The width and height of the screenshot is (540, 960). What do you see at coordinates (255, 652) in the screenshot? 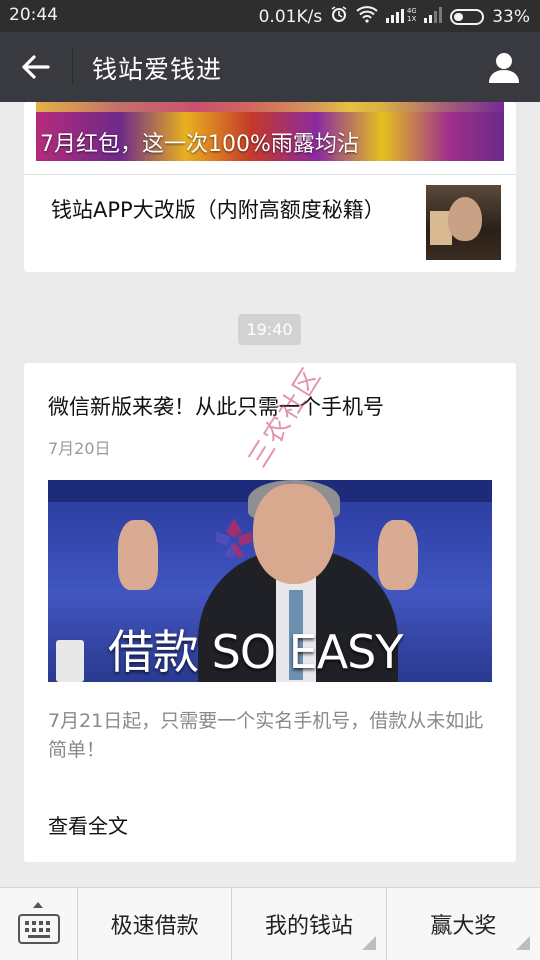
I see `cover-caption: 借款 SO EASY` at bounding box center [255, 652].